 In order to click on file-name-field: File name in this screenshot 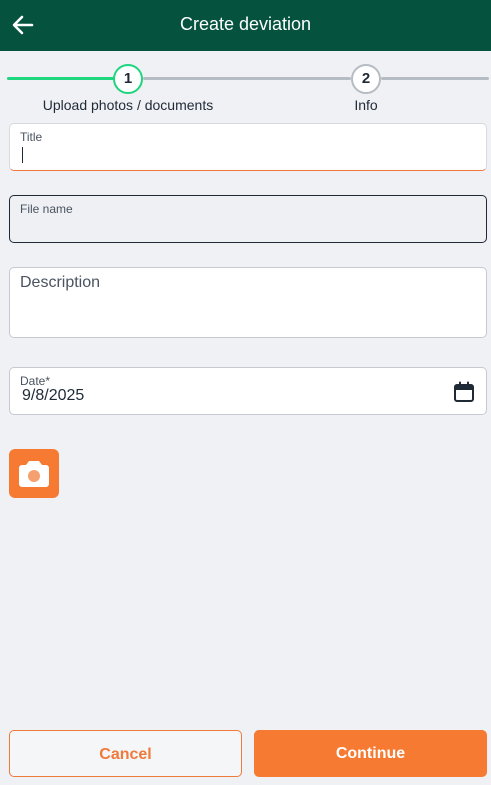, I will do `click(248, 219)`.